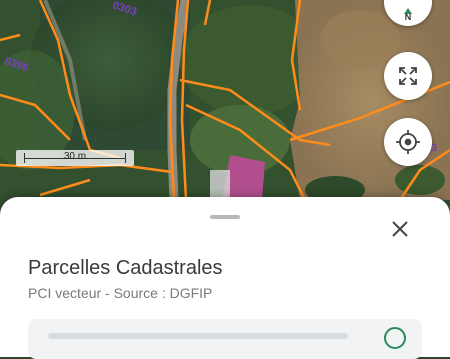  What do you see at coordinates (395, 338) in the screenshot?
I see `info-card-icon` at bounding box center [395, 338].